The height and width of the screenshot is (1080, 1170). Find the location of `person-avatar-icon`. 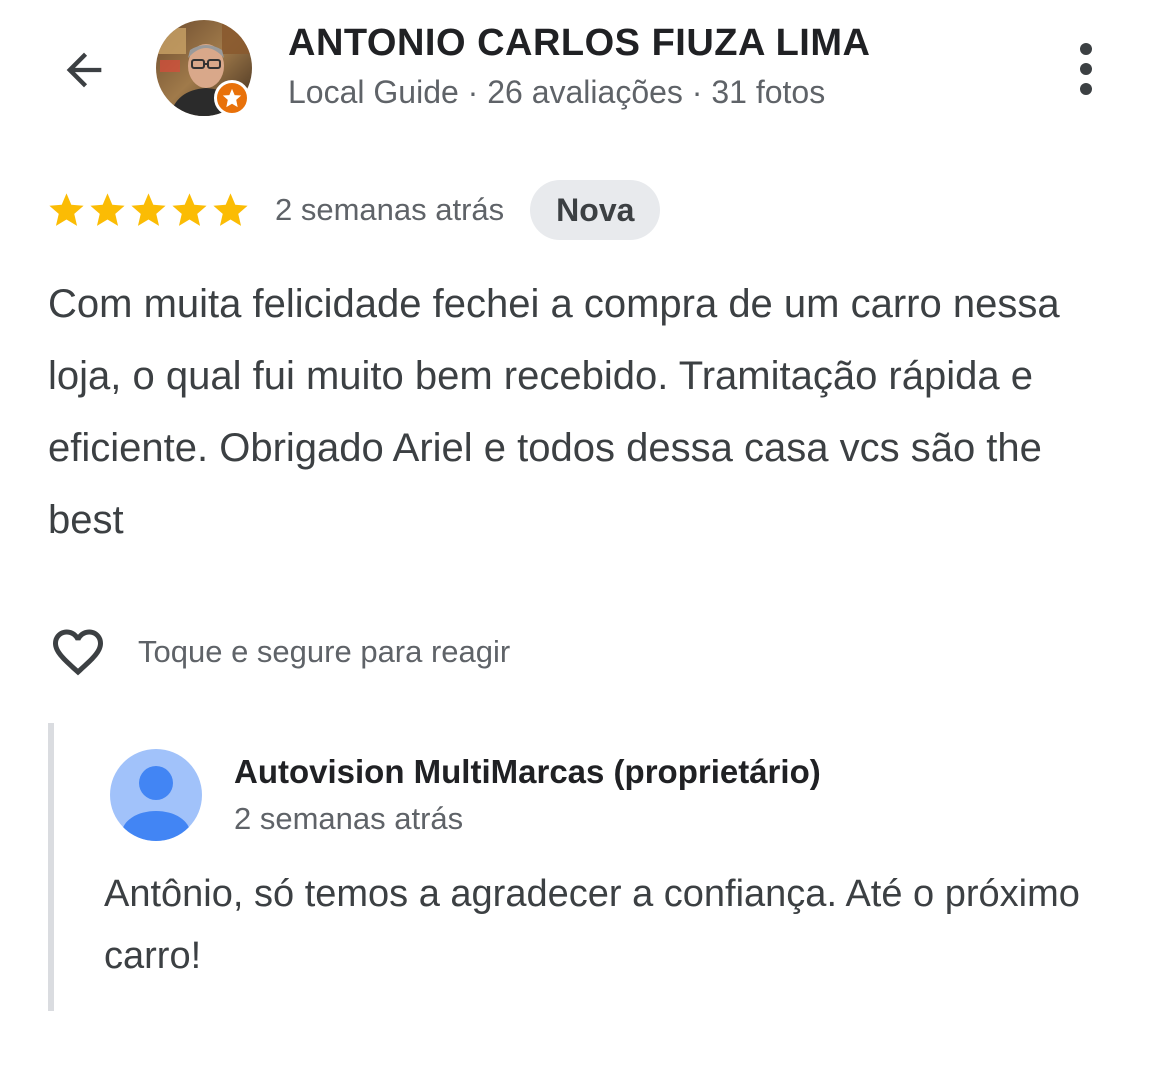

person-avatar-icon is located at coordinates (156, 795).